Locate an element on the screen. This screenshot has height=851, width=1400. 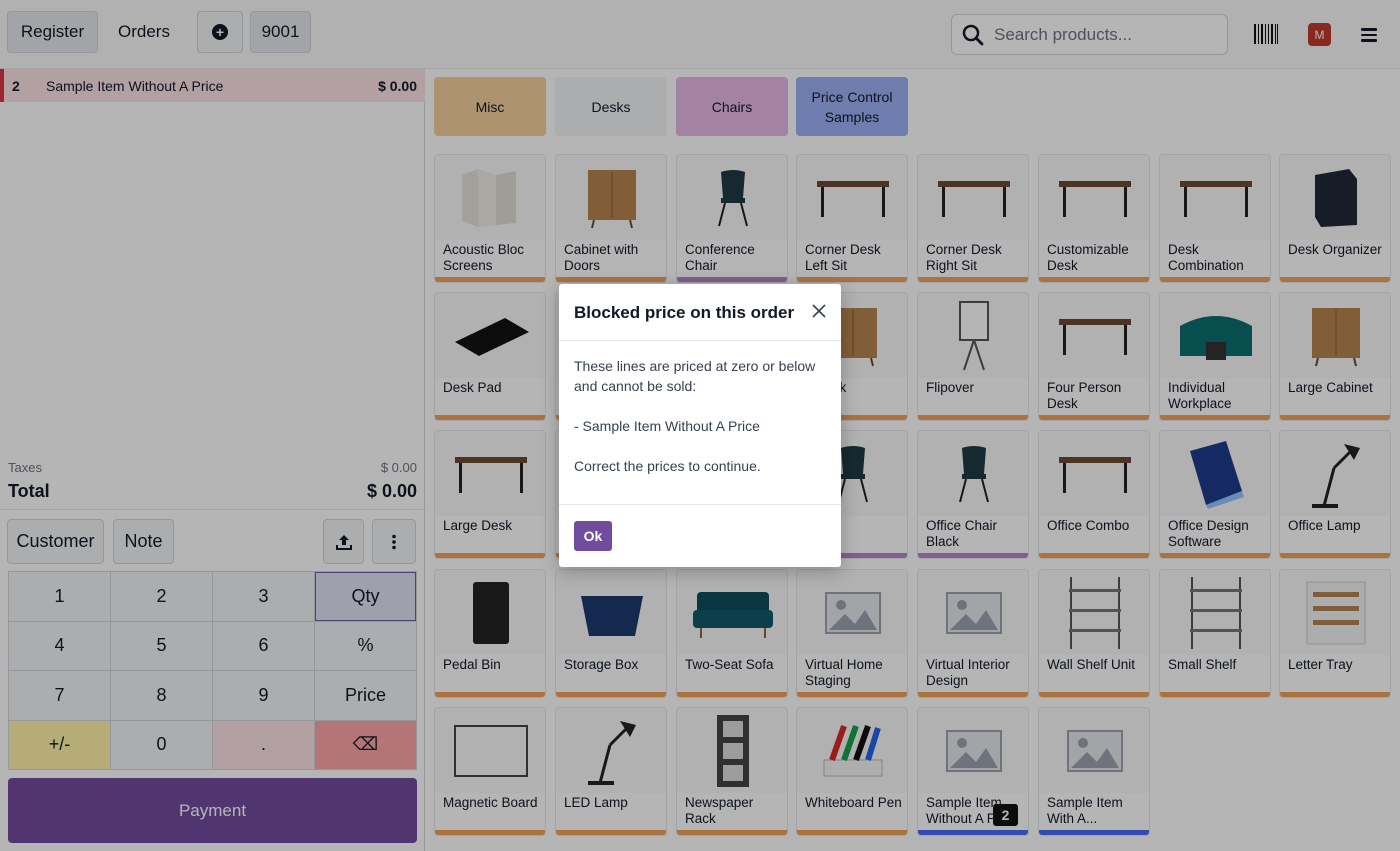
dialog-footer-divider is located at coordinates (700, 504).